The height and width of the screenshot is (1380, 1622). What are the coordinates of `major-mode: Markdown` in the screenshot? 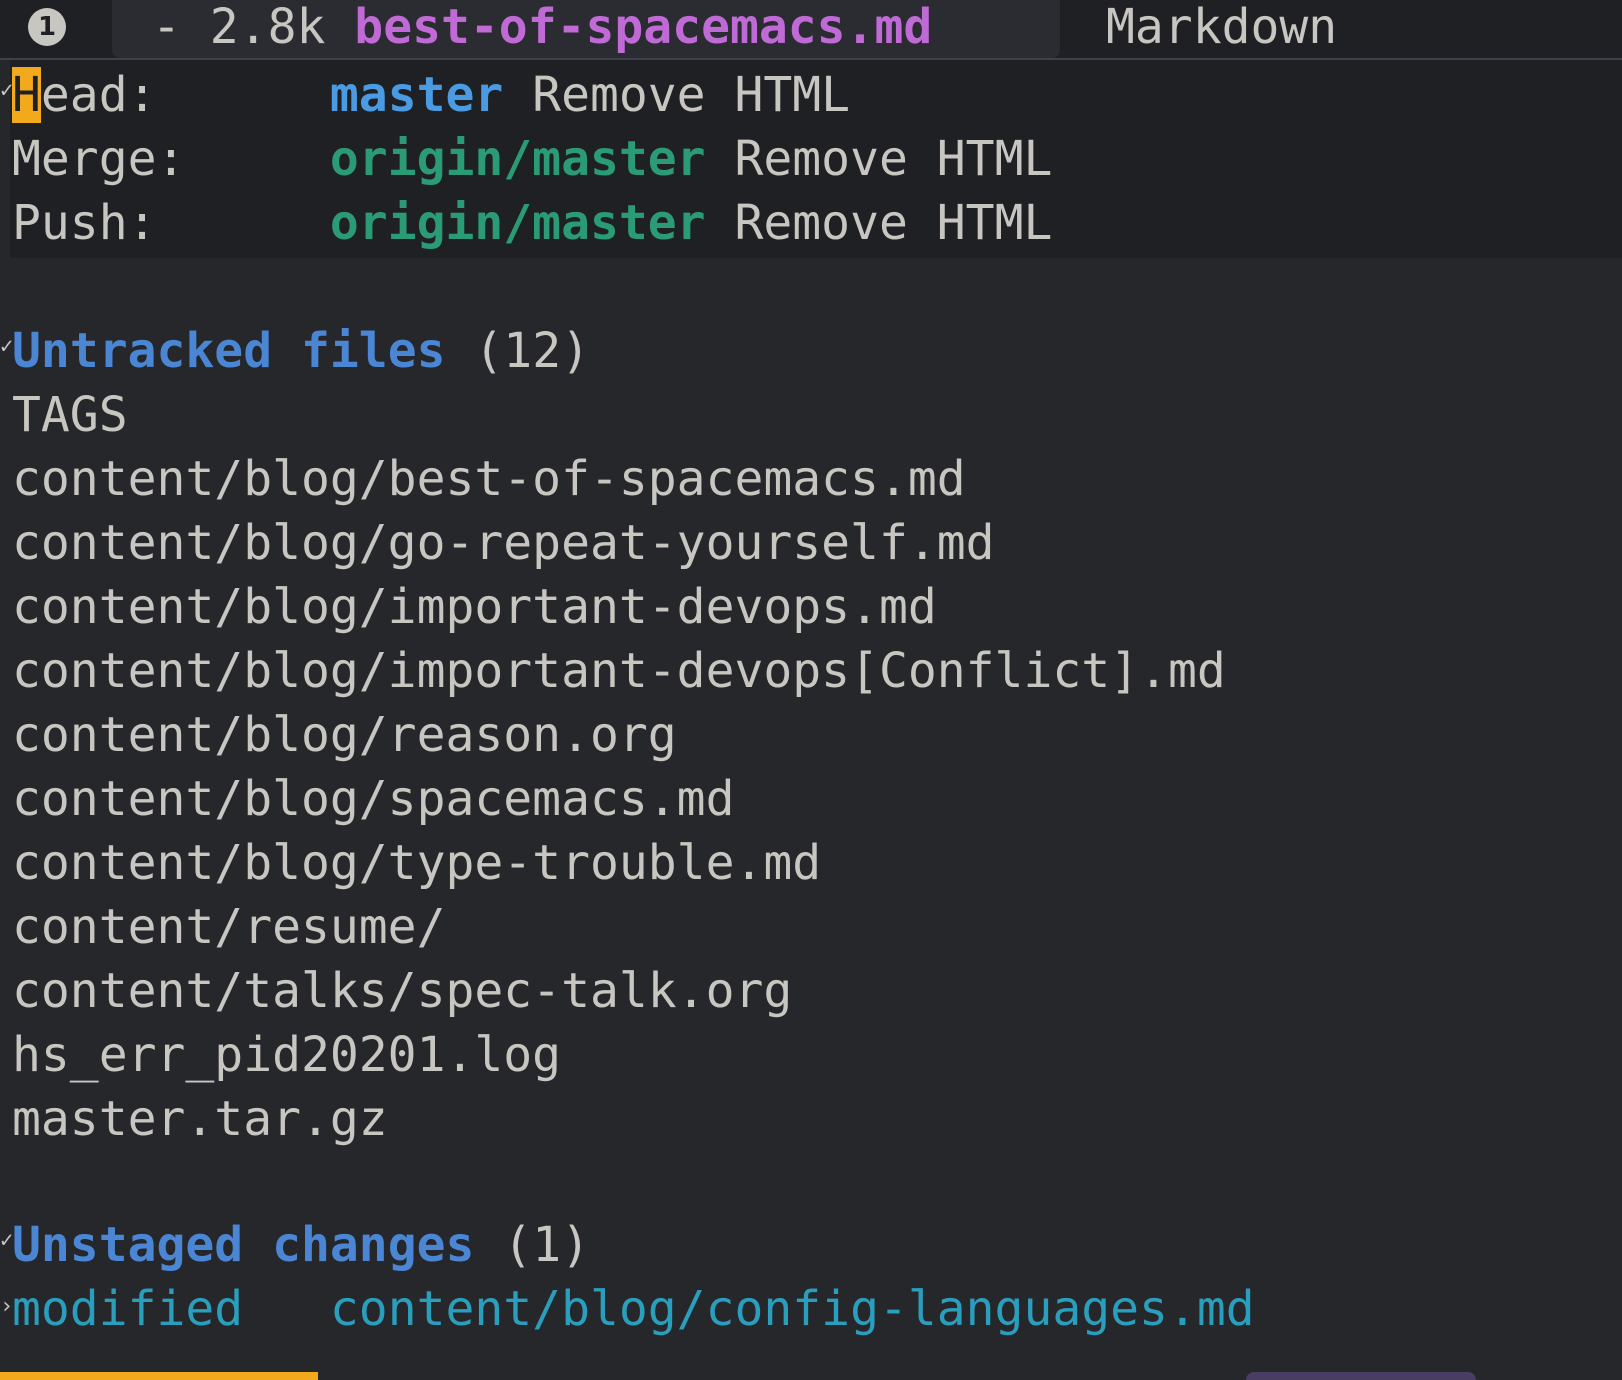 It's located at (1221, 28).